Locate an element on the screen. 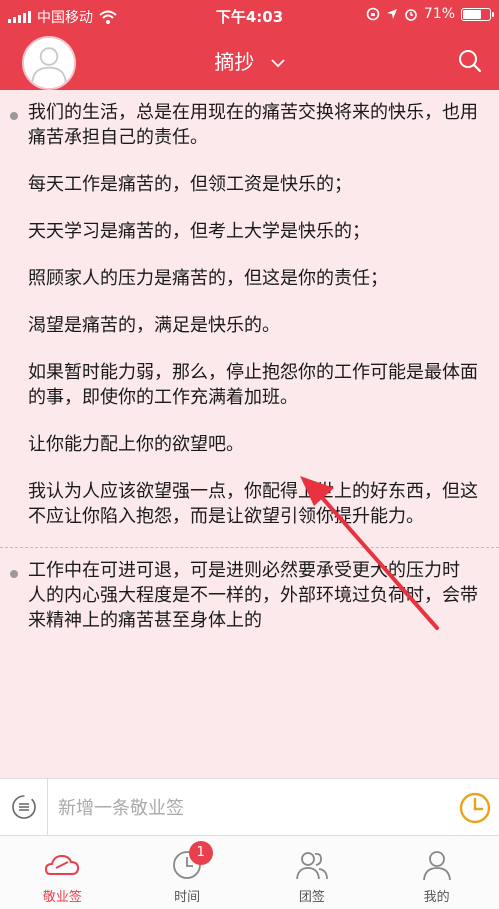 This screenshot has height=909, width=499. header-title-dropdown: 摘抄 is located at coordinates (249, 60).